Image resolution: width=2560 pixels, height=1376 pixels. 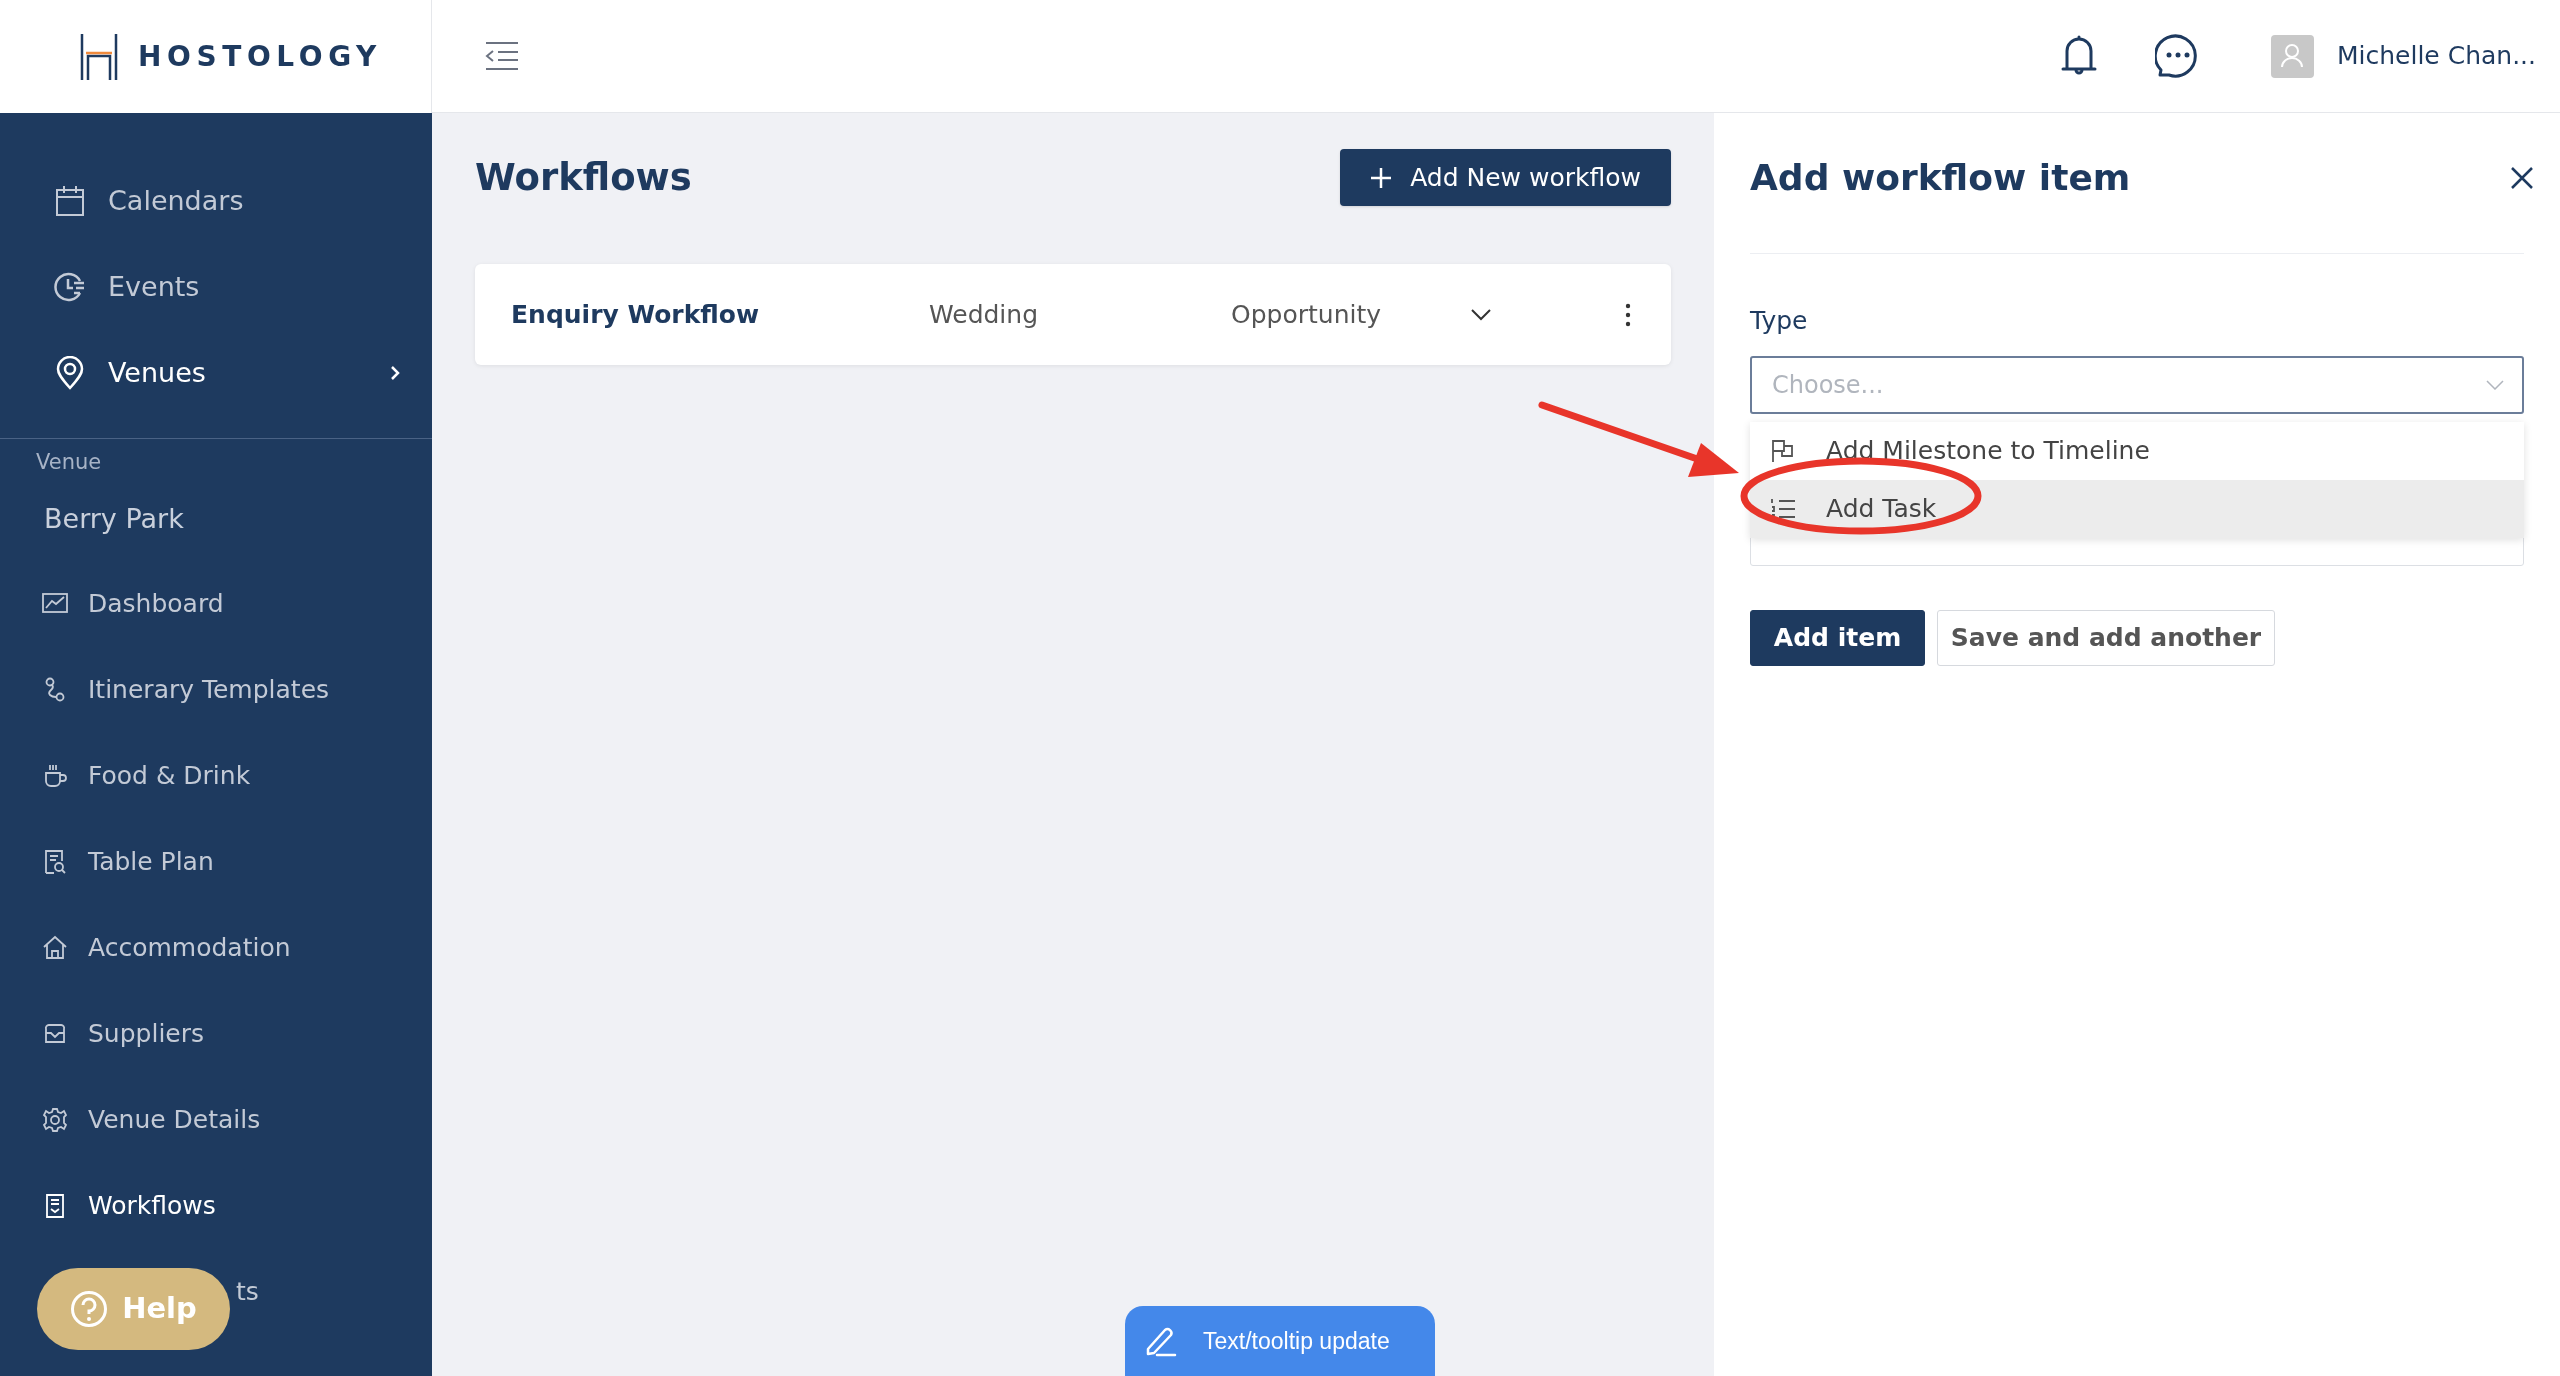 What do you see at coordinates (216, 373) in the screenshot?
I see `sidebar-item: Venues` at bounding box center [216, 373].